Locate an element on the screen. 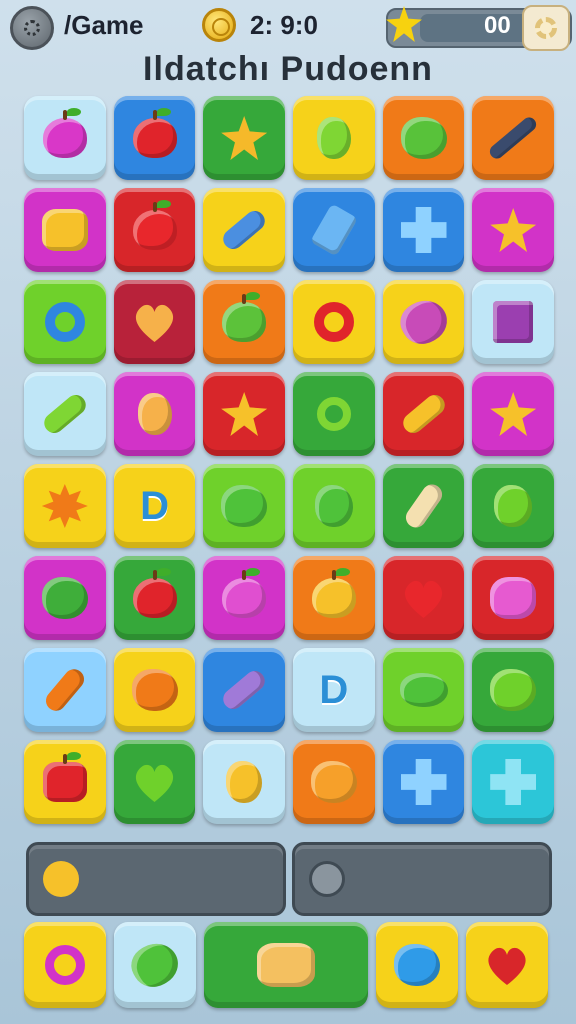 The height and width of the screenshot is (1024, 576). tile-bandage is located at coordinates (423, 506).